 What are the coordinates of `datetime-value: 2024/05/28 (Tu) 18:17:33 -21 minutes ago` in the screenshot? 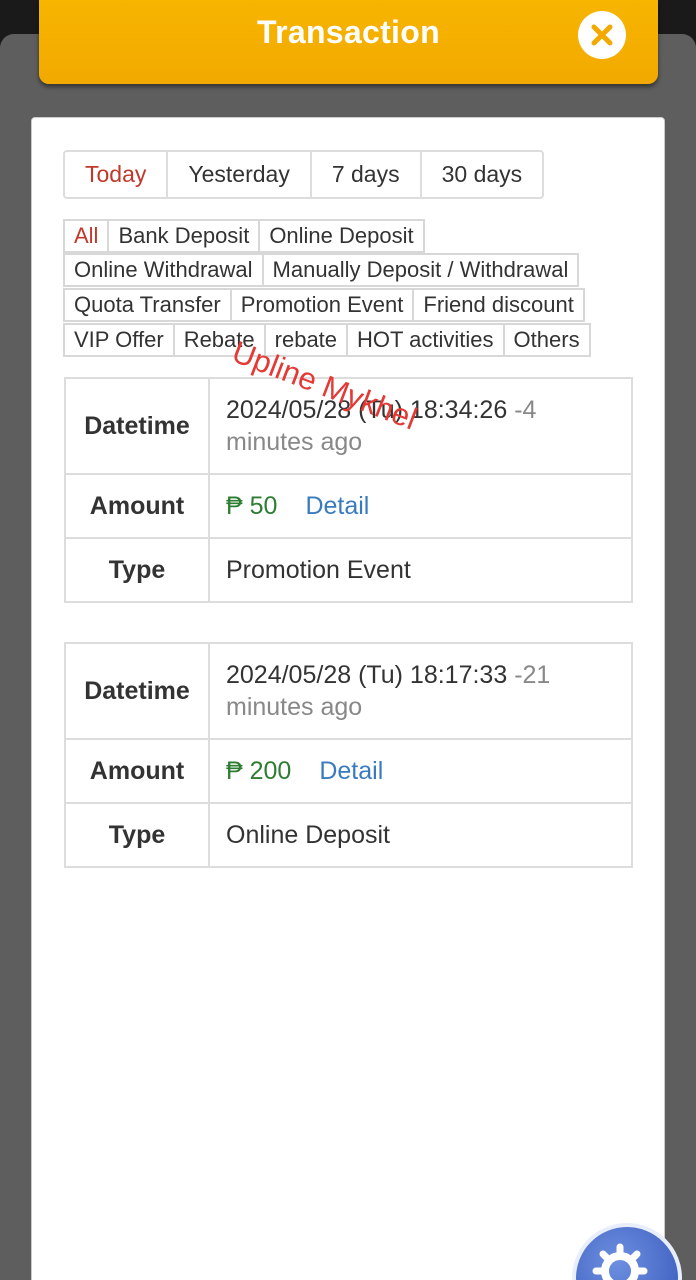 It's located at (420, 691).